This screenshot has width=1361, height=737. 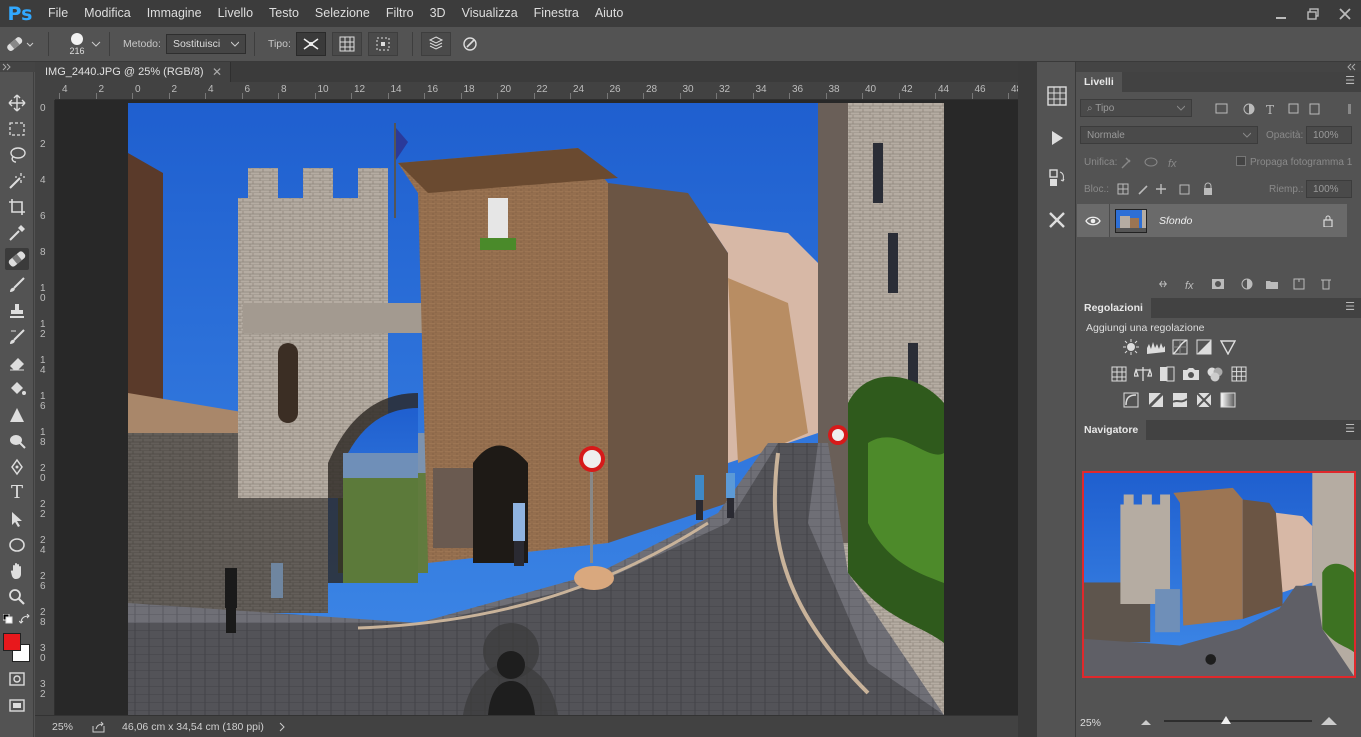 What do you see at coordinates (1241, 161) in the screenshot?
I see `propagate-checkbox` at bounding box center [1241, 161].